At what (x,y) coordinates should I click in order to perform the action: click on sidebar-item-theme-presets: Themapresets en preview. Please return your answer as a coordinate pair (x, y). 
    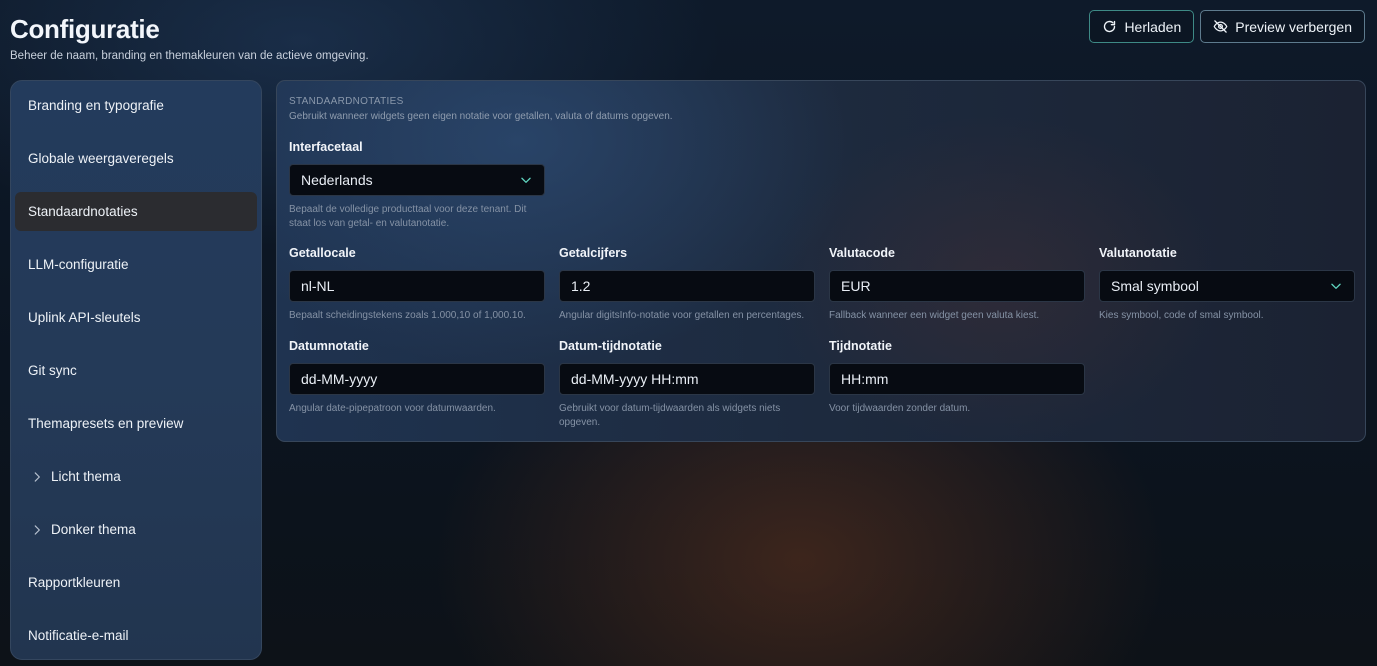
    Looking at the image, I should click on (136, 423).